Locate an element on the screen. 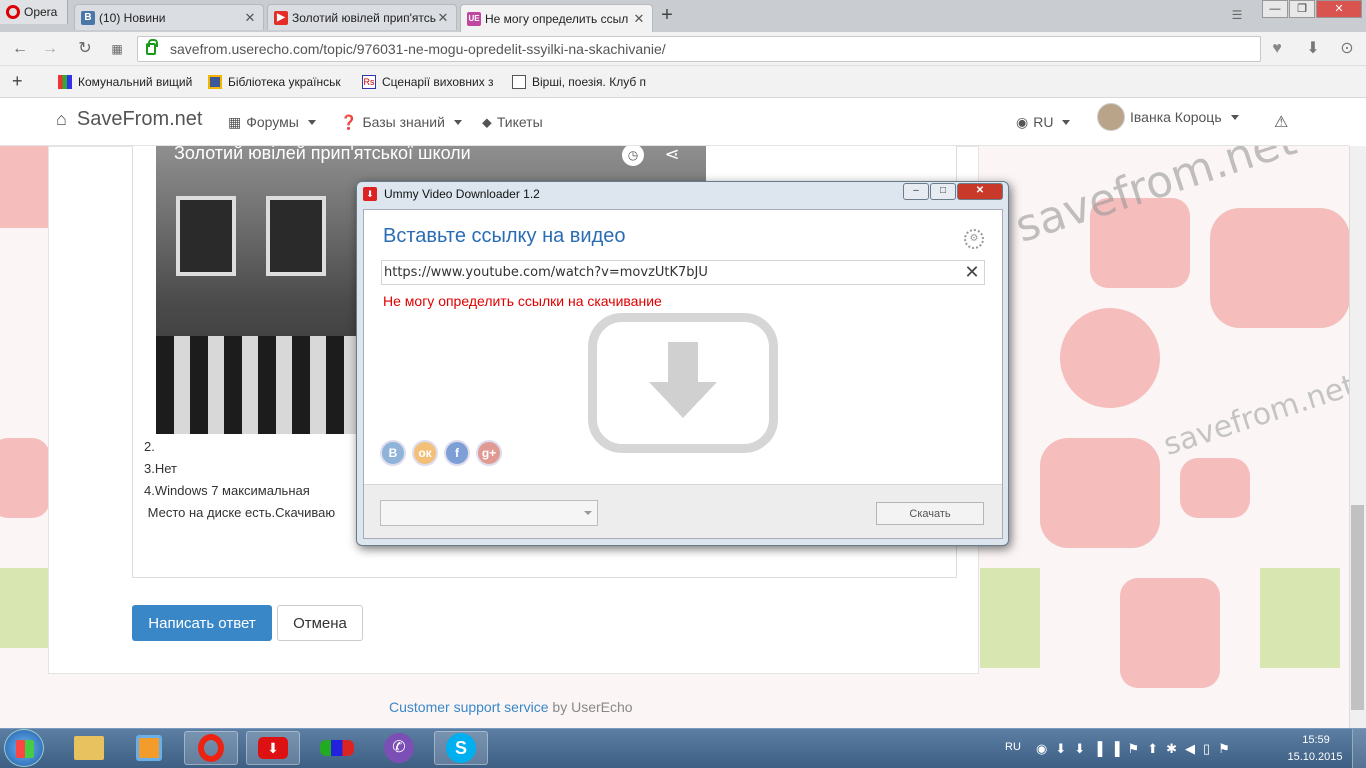  folder-icon is located at coordinates (89, 748).